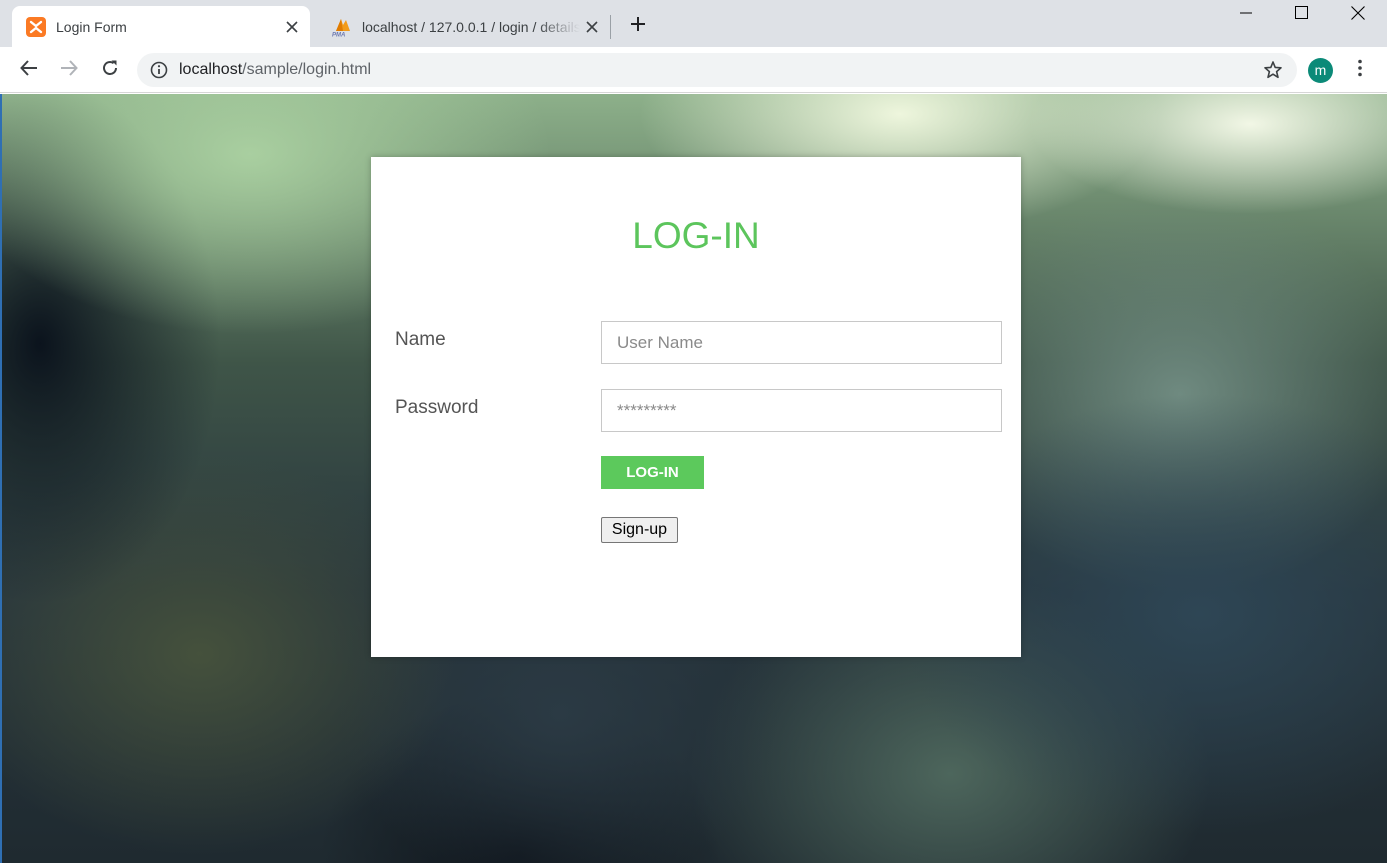 The width and height of the screenshot is (1387, 863). I want to click on close-window-button, so click(1358, 15).